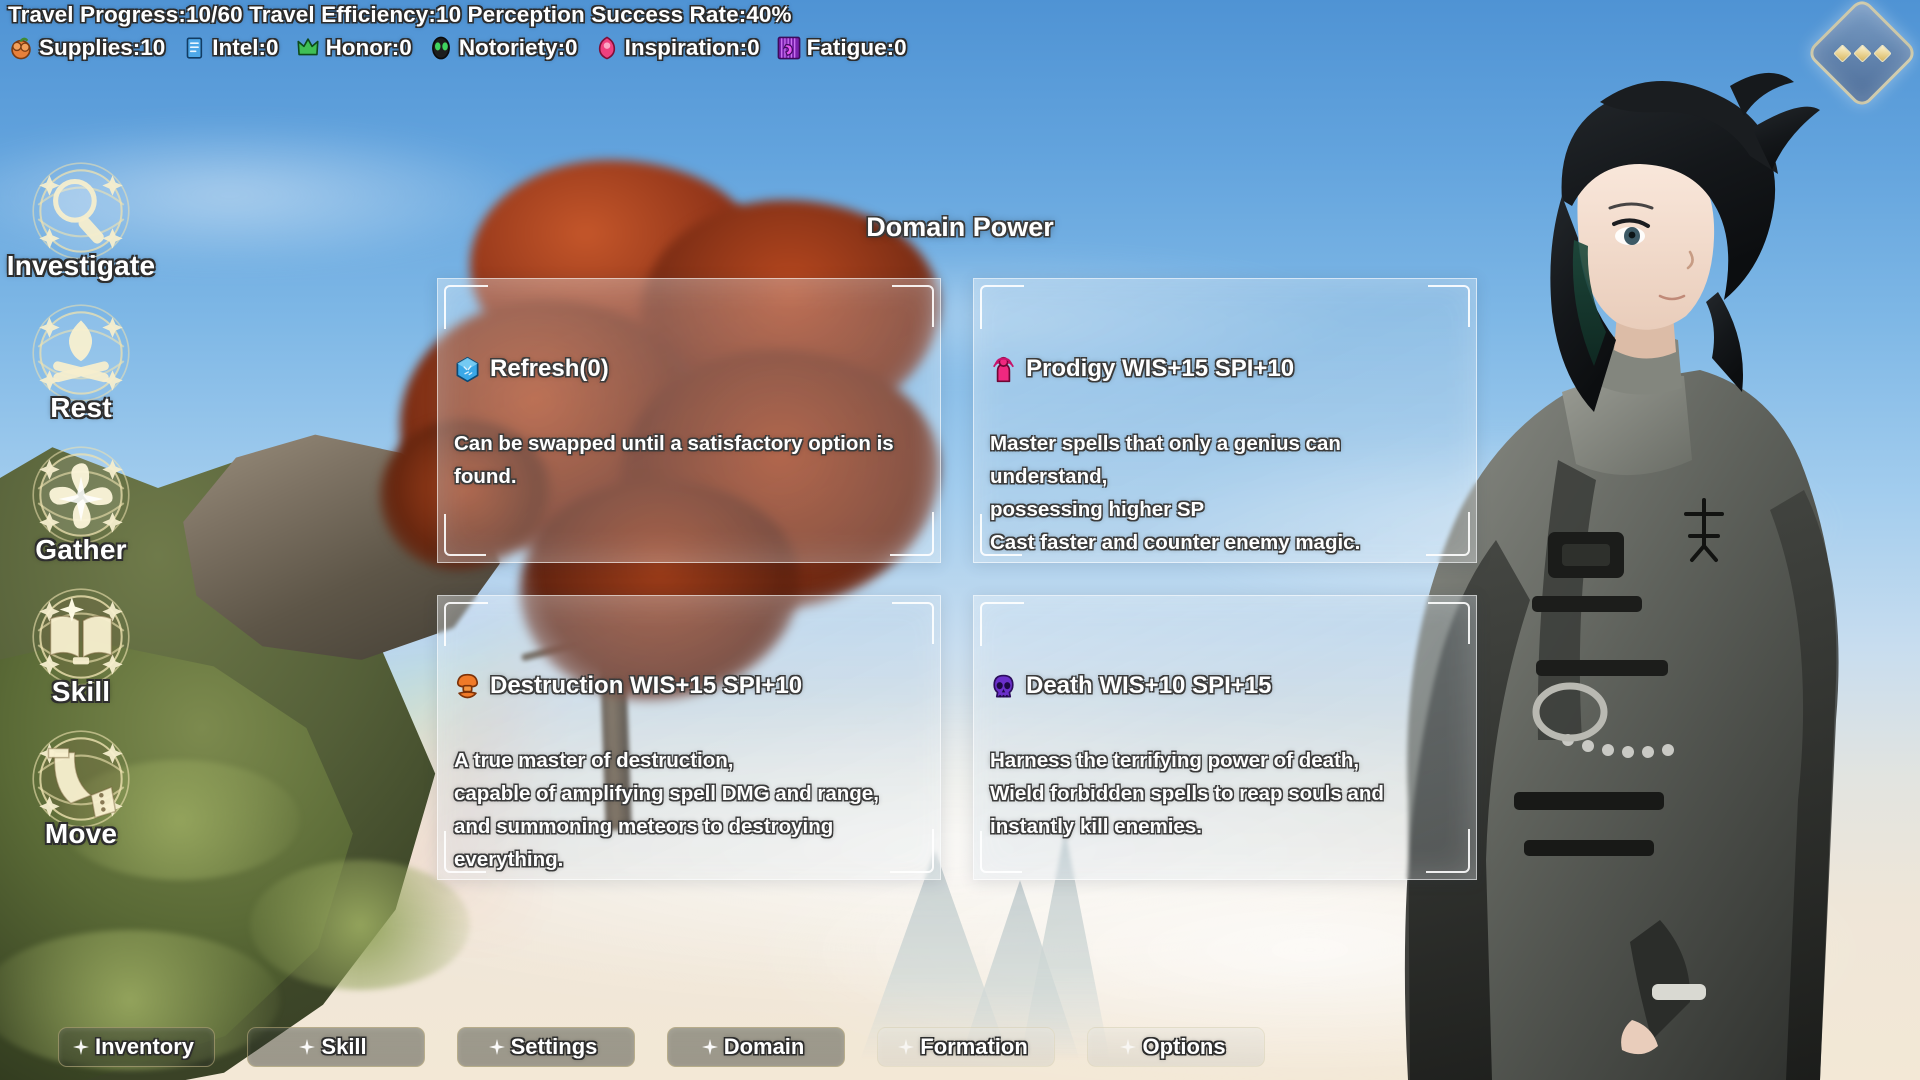  I want to click on domain-panel-title: Domain Power, so click(960, 227).